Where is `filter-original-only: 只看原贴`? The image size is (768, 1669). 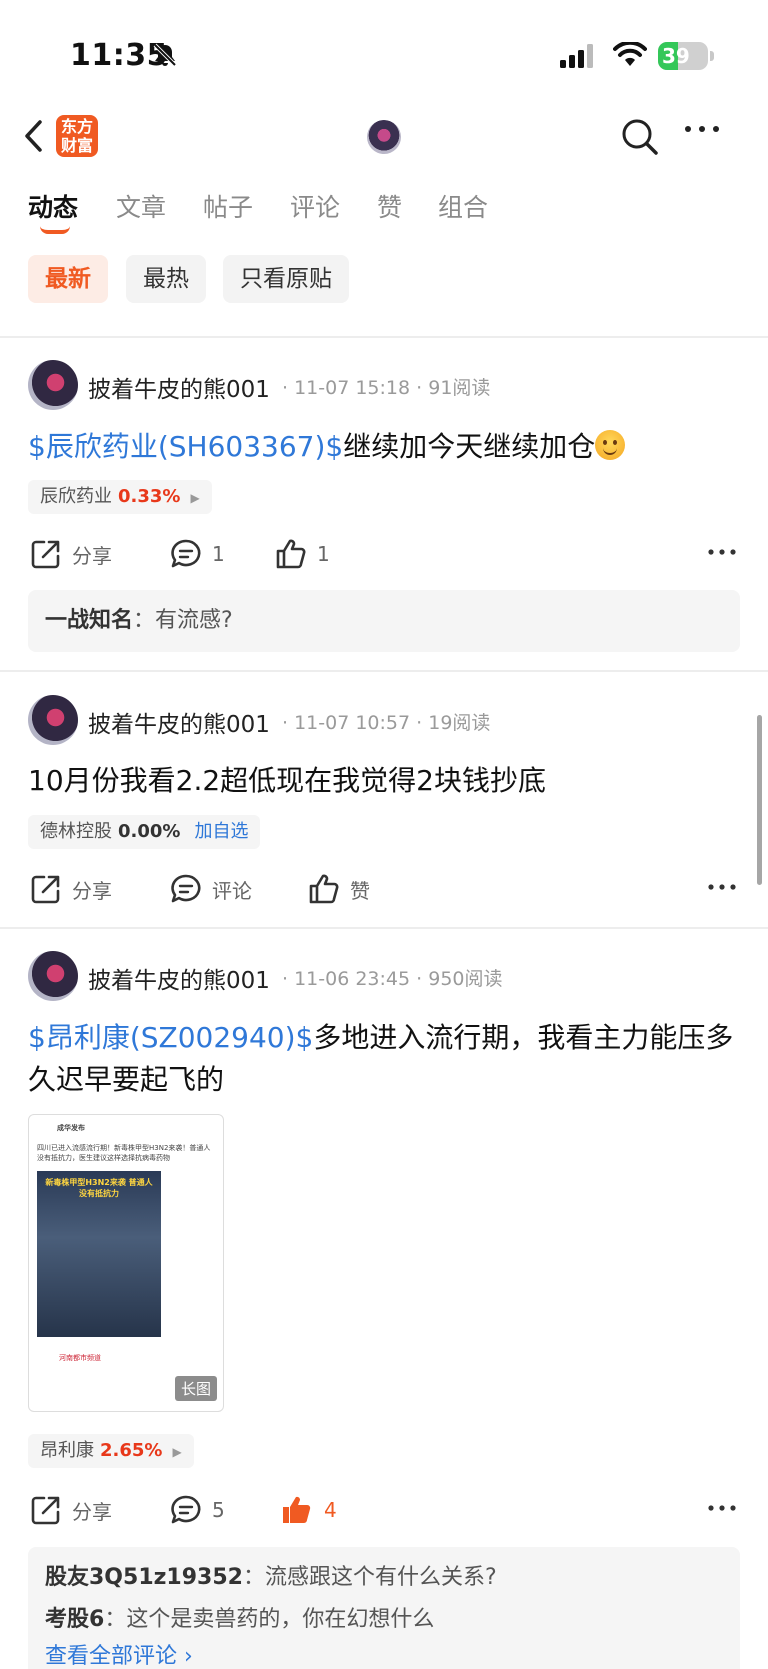 filter-original-only: 只看原贴 is located at coordinates (286, 279).